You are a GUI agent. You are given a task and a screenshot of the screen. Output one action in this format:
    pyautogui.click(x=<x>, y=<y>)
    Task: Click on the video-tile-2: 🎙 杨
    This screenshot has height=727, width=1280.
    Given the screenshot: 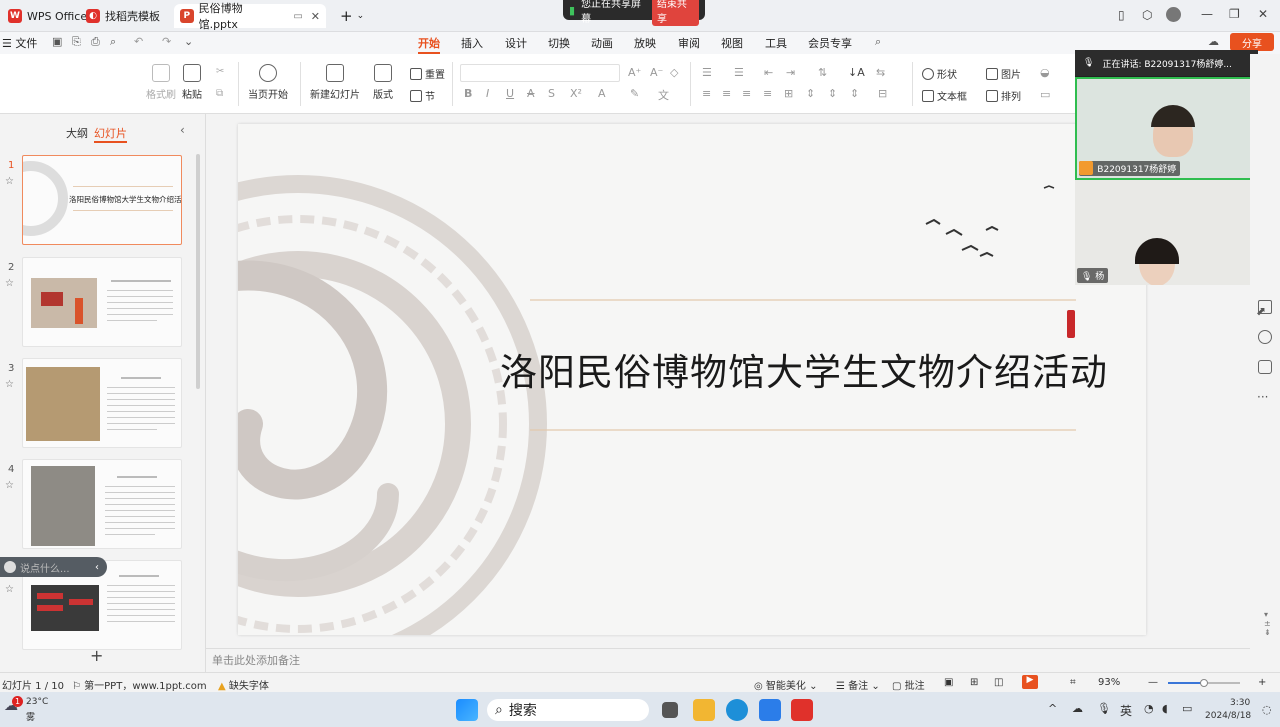 What is the action you would take?
    pyautogui.click(x=1166, y=232)
    